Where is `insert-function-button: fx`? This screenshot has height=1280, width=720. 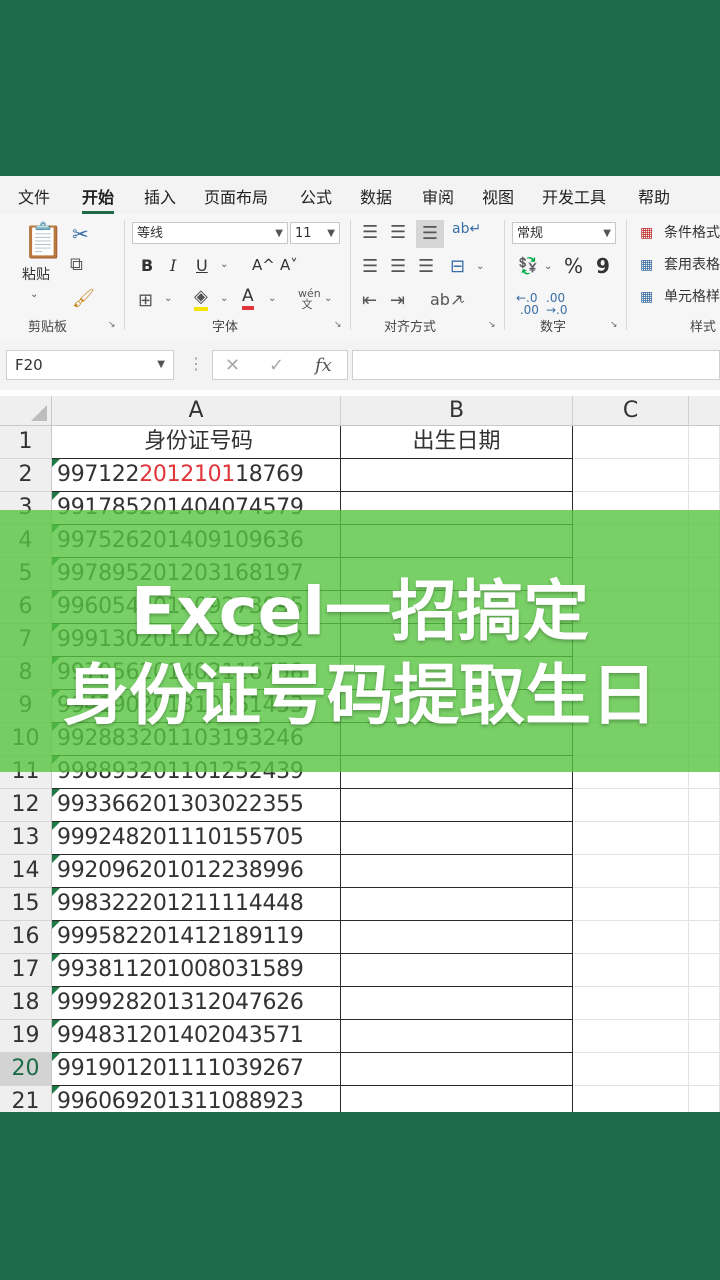
insert-function-button: fx is located at coordinates (323, 365).